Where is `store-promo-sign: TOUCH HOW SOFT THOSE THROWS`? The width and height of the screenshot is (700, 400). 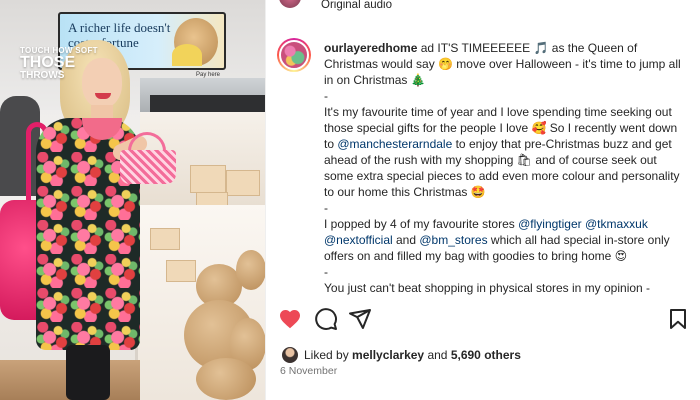 store-promo-sign: TOUCH HOW SOFT THOSE THROWS is located at coordinates (65, 64).